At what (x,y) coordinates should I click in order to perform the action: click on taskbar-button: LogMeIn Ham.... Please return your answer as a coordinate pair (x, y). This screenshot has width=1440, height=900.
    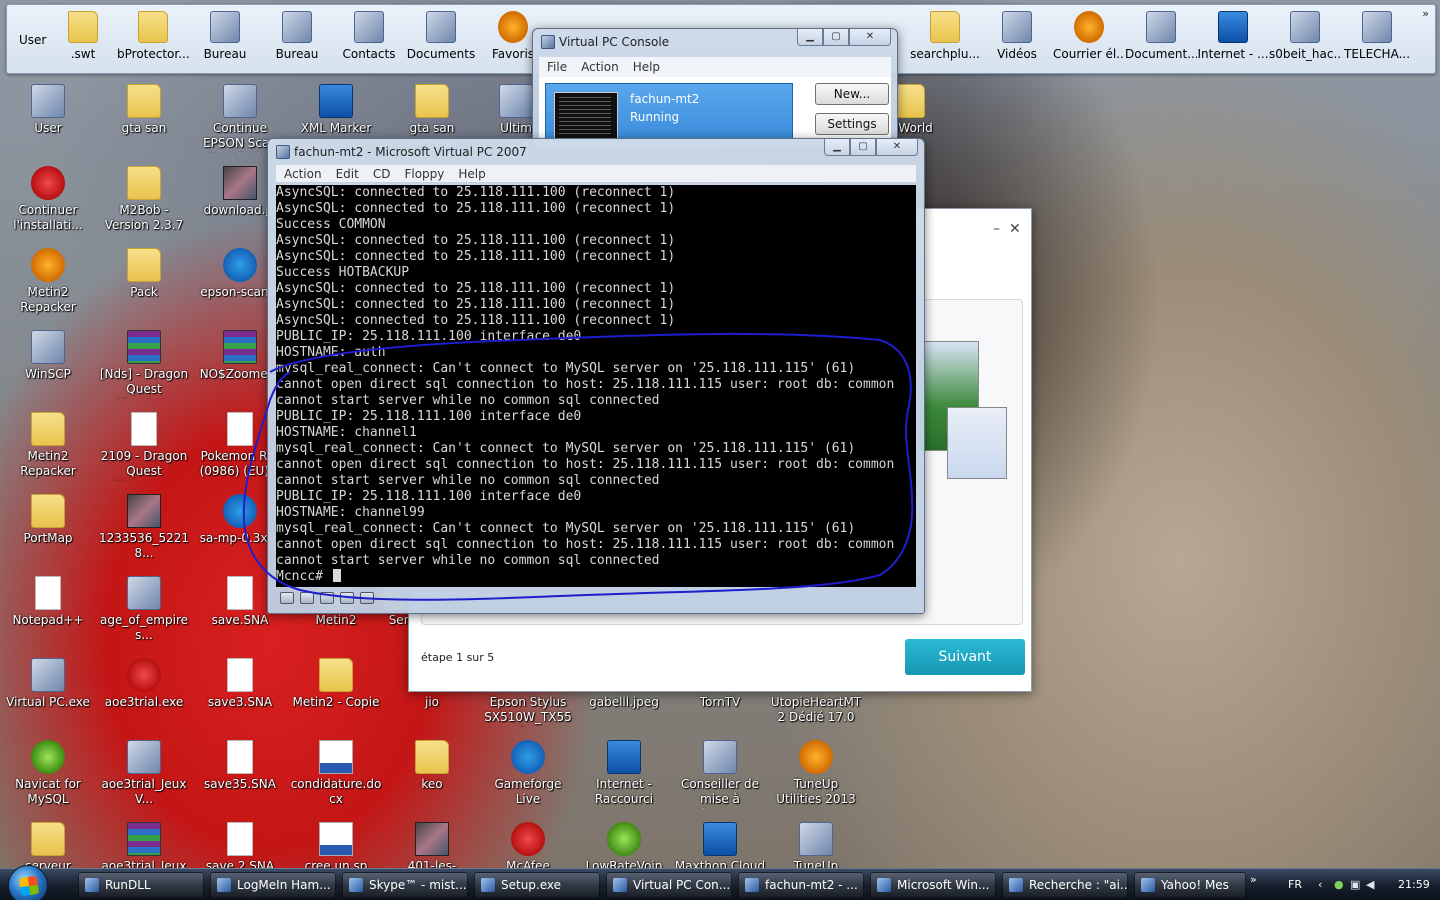
    Looking at the image, I should click on (273, 885).